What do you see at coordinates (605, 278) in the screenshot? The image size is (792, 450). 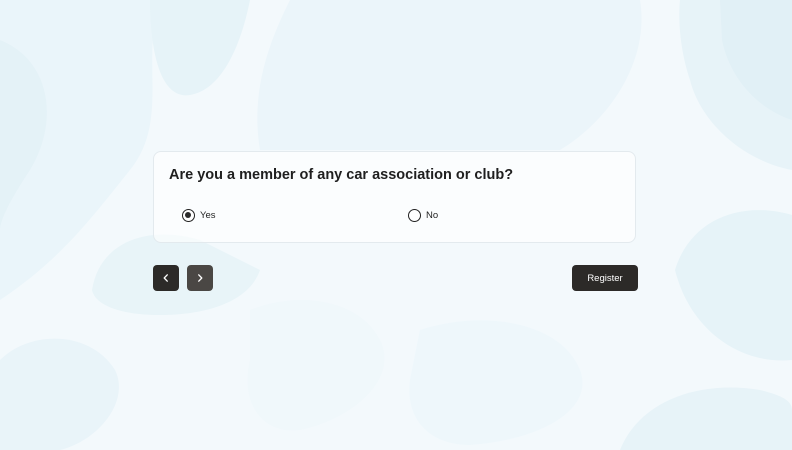 I see `register-button: Register` at bounding box center [605, 278].